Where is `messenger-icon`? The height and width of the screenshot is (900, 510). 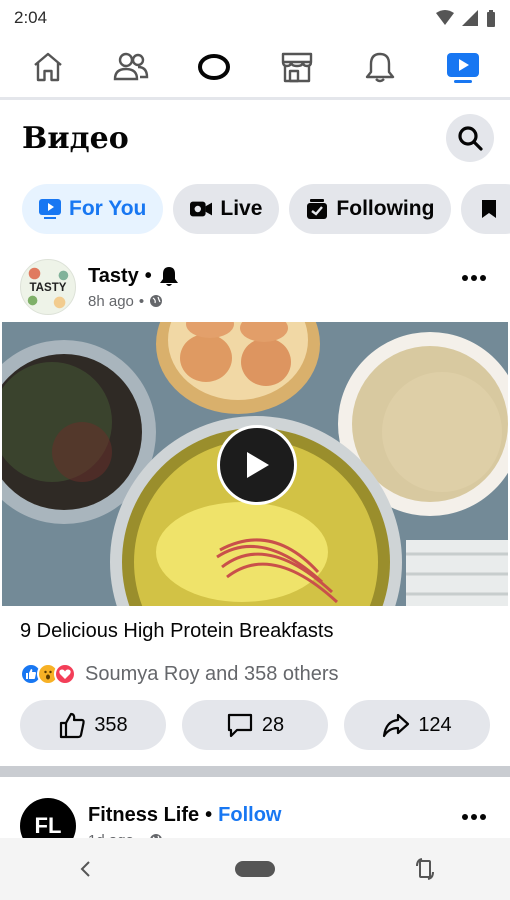
messenger-icon is located at coordinates (213, 66).